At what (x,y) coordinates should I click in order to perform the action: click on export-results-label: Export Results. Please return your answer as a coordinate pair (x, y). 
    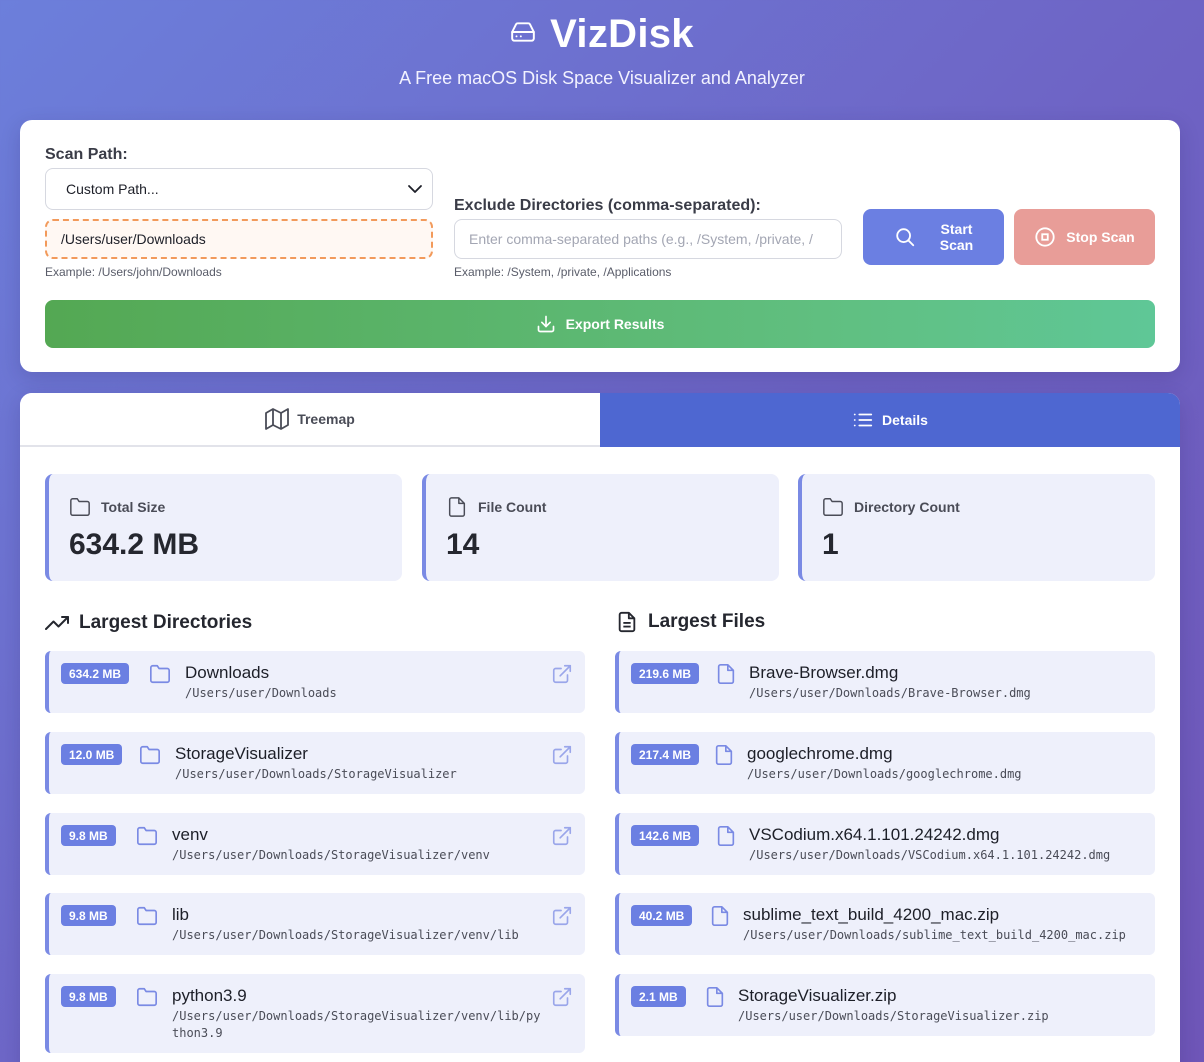
    Looking at the image, I should click on (615, 324).